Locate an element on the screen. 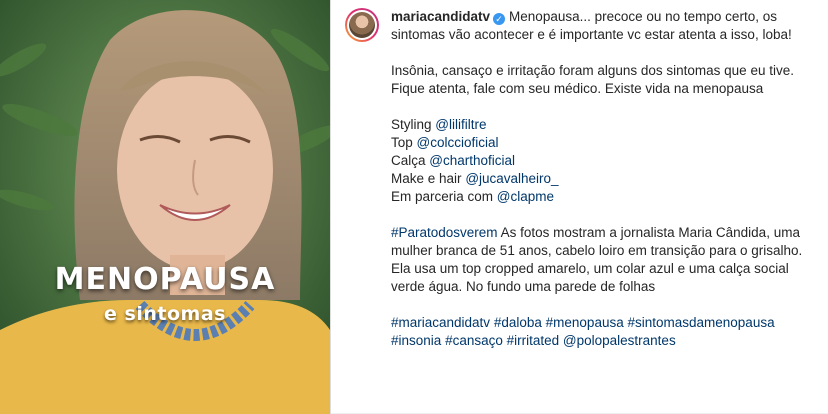 This screenshot has width=828, height=414. credit-line: Top @colccioficial is located at coordinates (601, 143).